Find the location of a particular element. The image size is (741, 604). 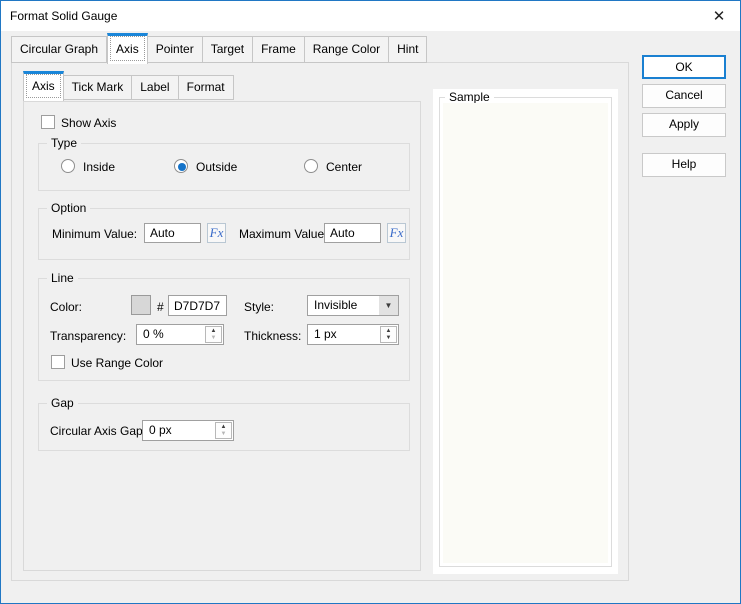

title-bar: Format Solid Gauge ✕ is located at coordinates (370, 16).